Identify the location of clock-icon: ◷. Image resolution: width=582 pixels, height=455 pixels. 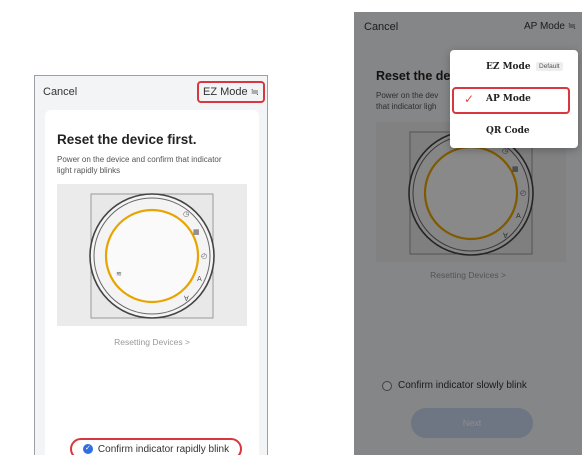
(186, 214).